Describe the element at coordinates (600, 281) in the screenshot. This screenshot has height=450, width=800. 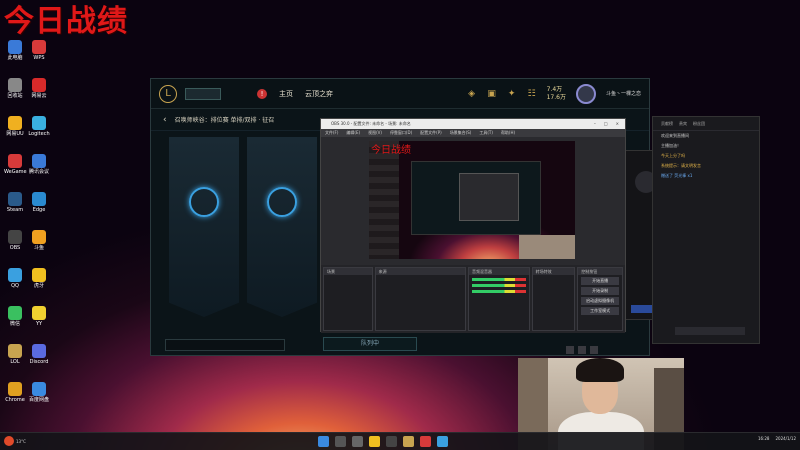
I see `start-streaming-button: 开始直播` at that location.